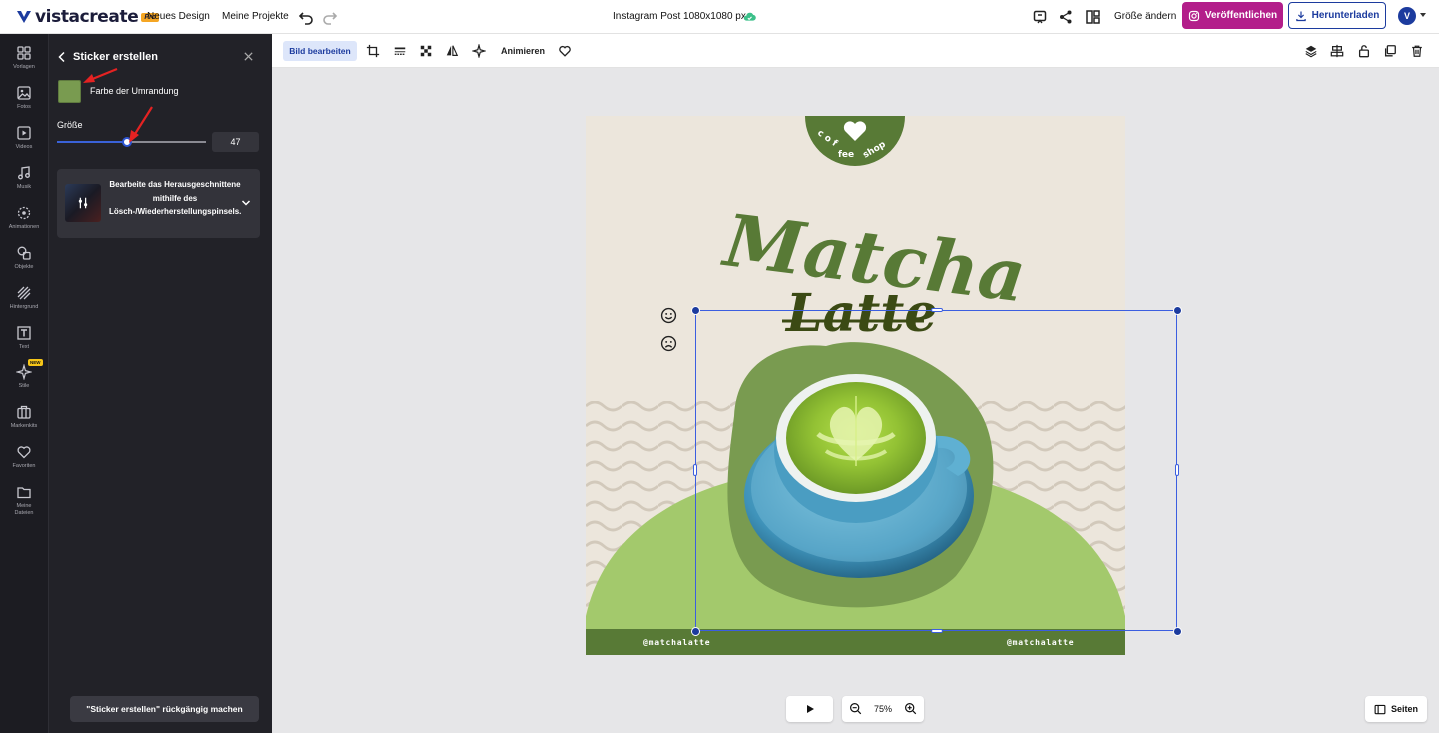  I want to click on styles-icon, so click(24, 372).